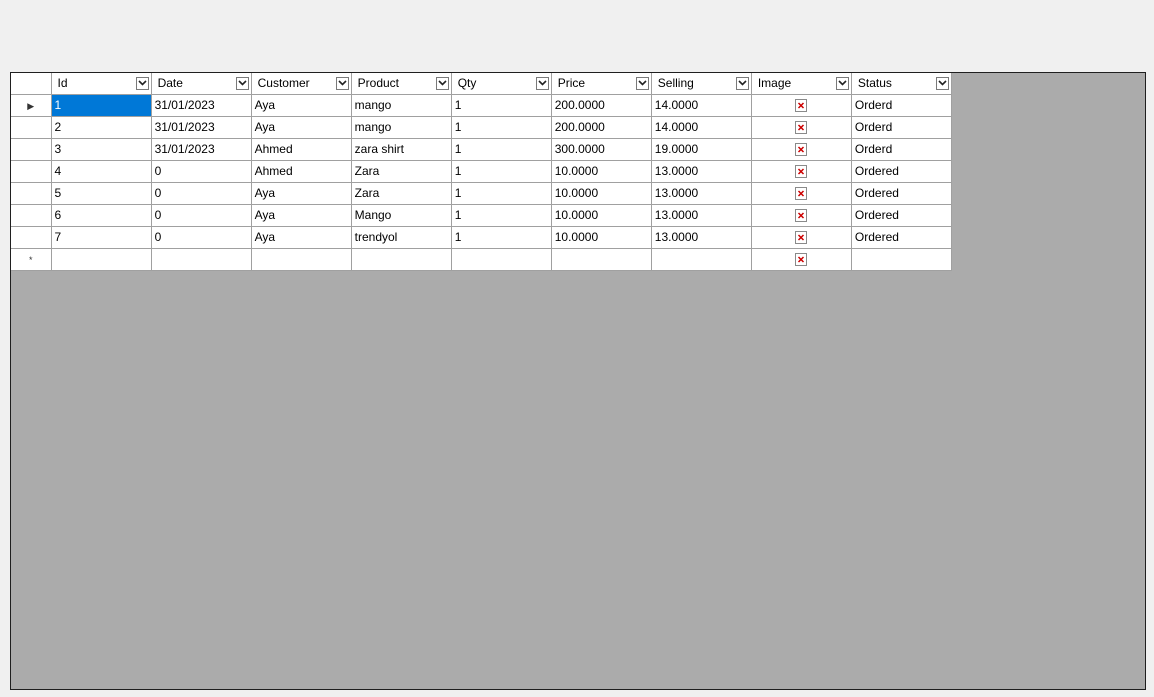  I want to click on column-header-qty: Qty, so click(501, 84).